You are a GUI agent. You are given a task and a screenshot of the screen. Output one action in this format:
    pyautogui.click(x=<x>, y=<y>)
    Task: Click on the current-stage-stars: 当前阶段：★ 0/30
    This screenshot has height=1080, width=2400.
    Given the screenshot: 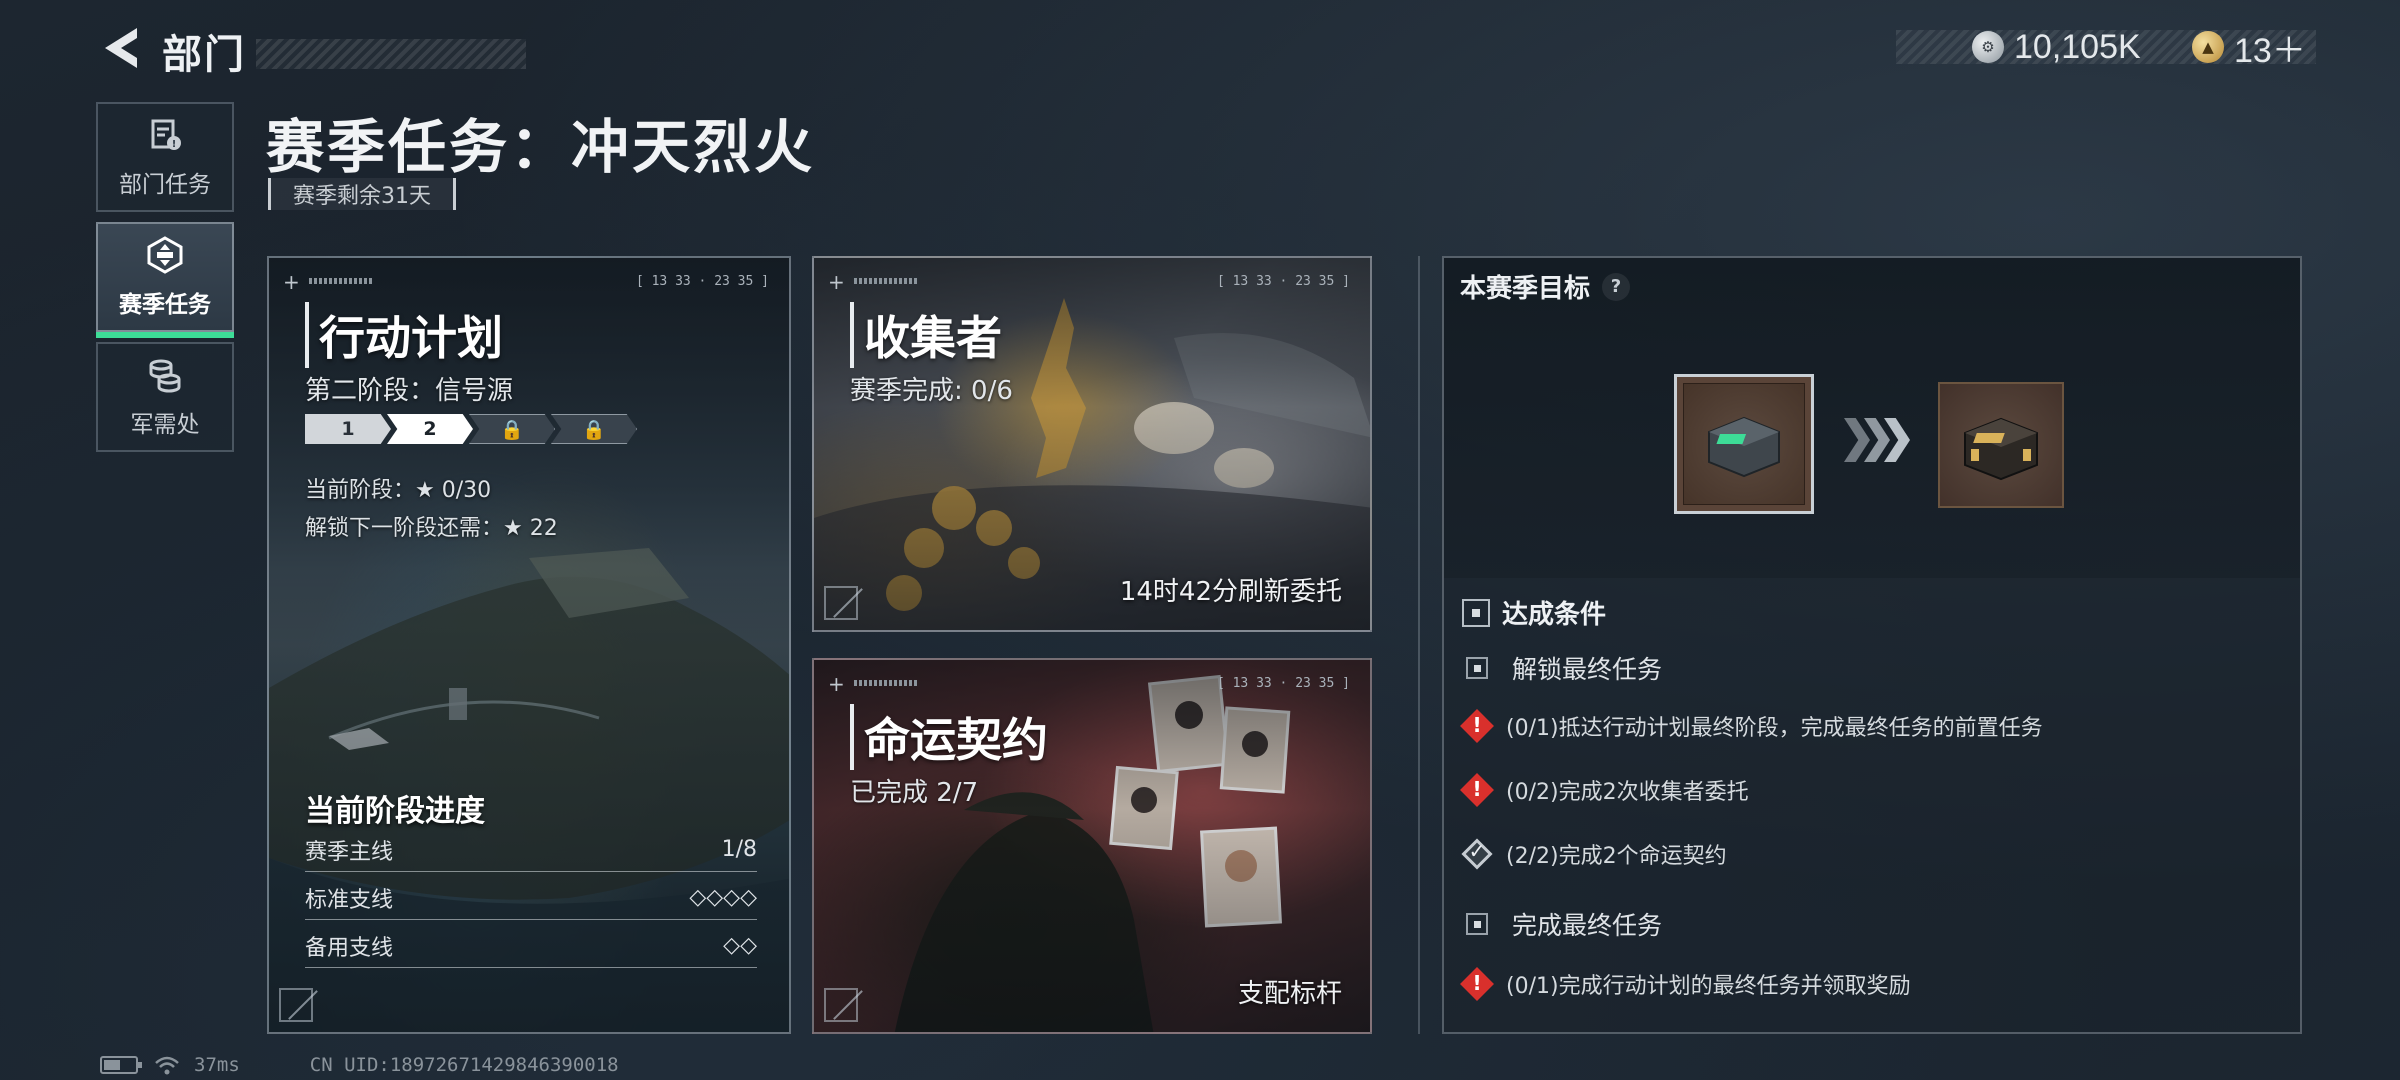 What is the action you would take?
    pyautogui.click(x=398, y=490)
    